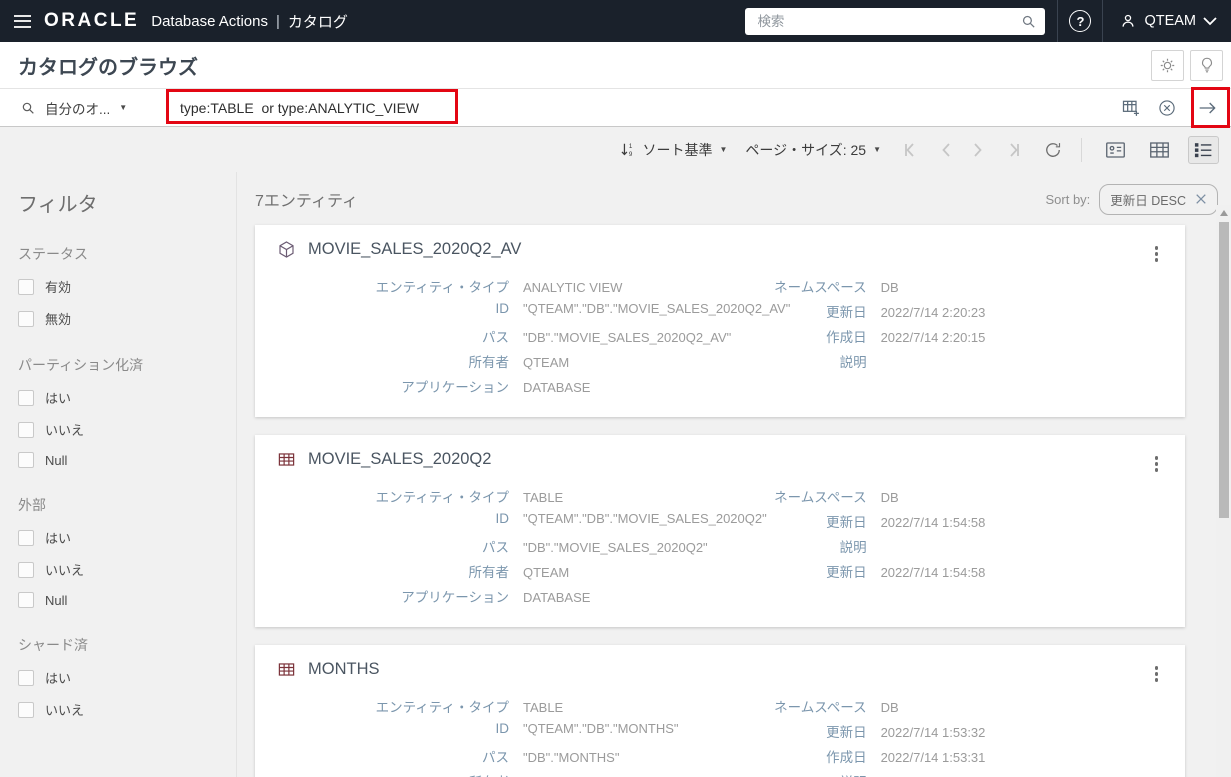 The height and width of the screenshot is (777, 1231). I want to click on next-page-button, so click(978, 149).